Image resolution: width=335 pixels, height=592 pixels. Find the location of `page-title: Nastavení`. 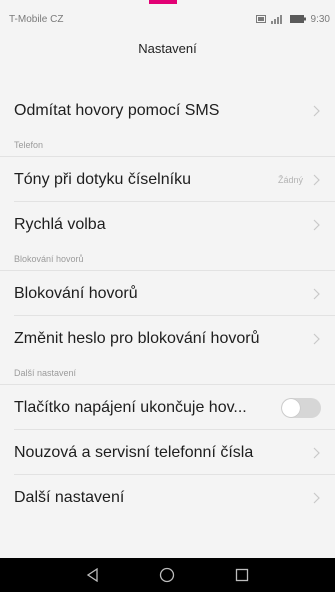

page-title: Nastavení is located at coordinates (167, 48).